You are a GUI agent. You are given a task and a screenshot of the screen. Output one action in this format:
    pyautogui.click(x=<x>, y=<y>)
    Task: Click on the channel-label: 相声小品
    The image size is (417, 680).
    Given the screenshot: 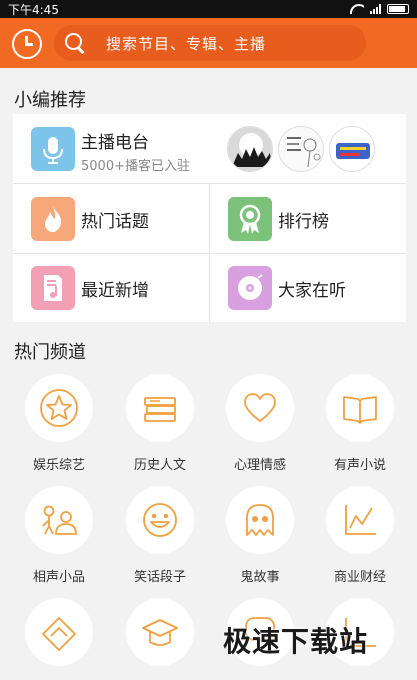 What is the action you would take?
    pyautogui.click(x=58, y=577)
    